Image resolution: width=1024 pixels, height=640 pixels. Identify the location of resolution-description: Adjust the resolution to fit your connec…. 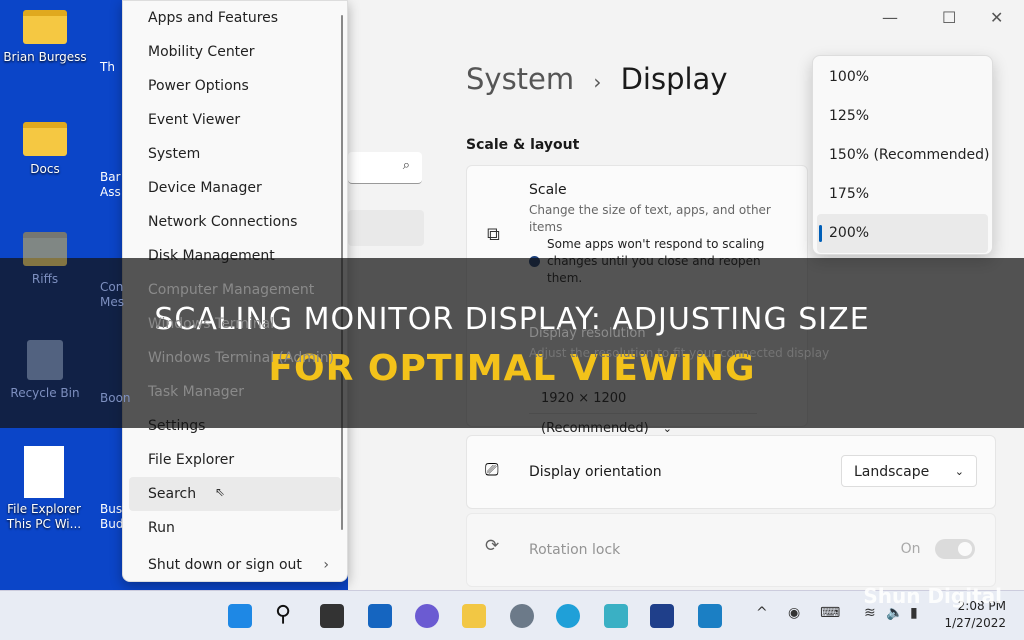
(679, 353).